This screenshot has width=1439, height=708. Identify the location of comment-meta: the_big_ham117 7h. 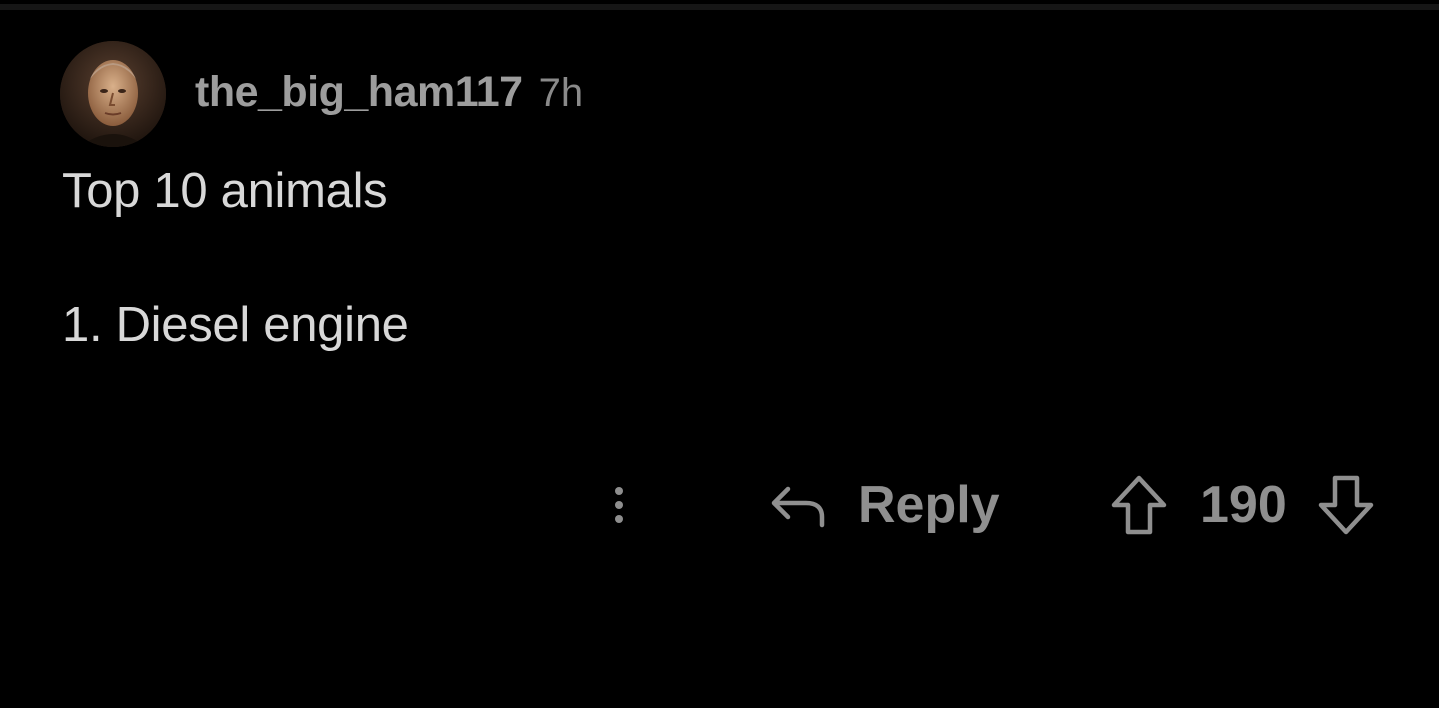
(389, 94).